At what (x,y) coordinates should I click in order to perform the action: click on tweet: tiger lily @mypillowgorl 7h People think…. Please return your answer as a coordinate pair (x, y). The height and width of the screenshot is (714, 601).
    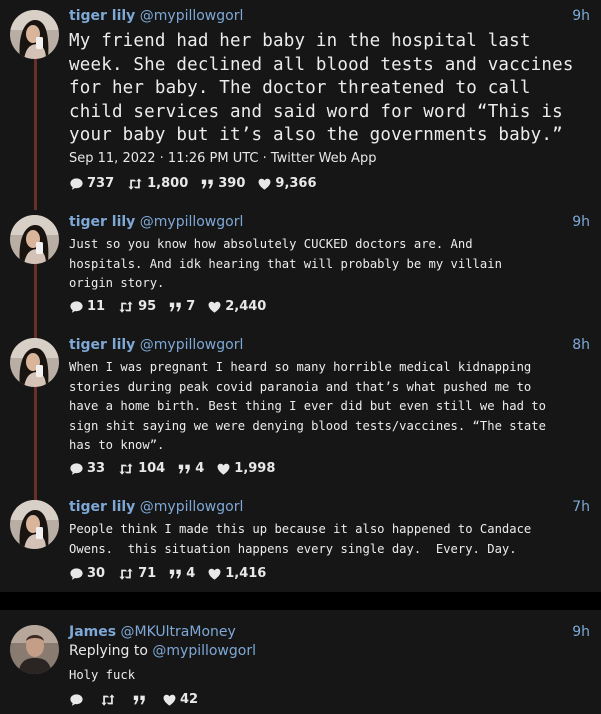
    Looking at the image, I should click on (300, 540).